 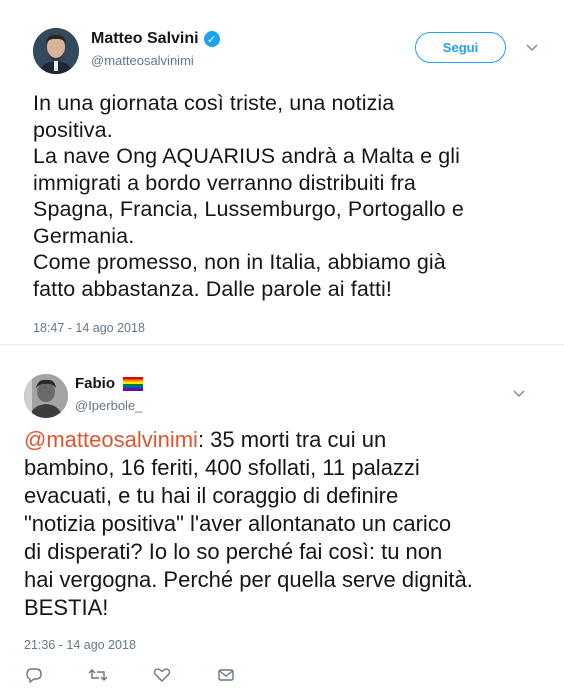 I want to click on timestamp: 18:47 - 14 ago 2018, so click(x=89, y=328).